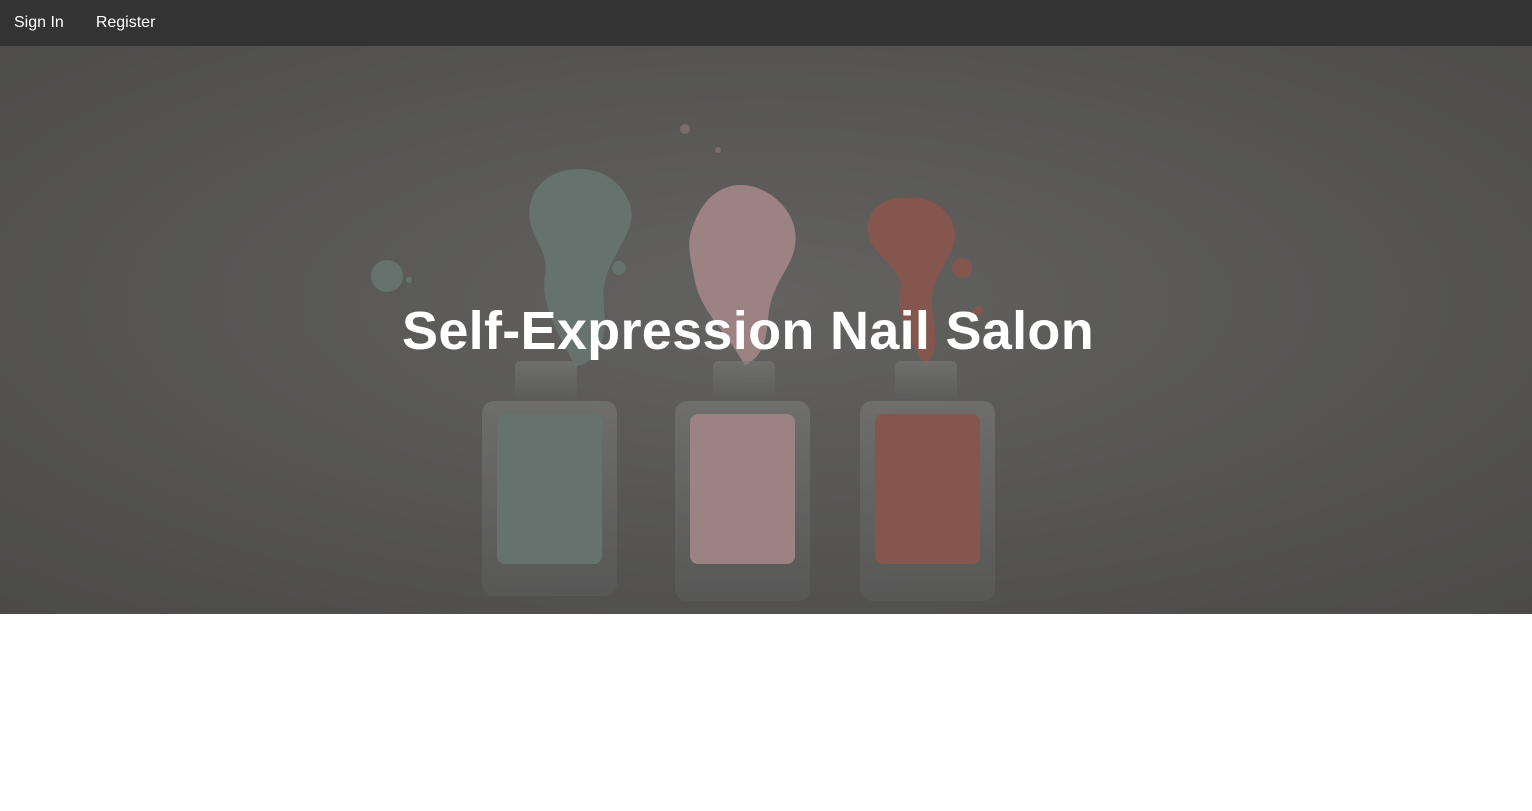 This screenshot has width=1532, height=811. Describe the element at coordinates (748, 331) in the screenshot. I see `hero-title: Self-Expression Nail Salon` at that location.